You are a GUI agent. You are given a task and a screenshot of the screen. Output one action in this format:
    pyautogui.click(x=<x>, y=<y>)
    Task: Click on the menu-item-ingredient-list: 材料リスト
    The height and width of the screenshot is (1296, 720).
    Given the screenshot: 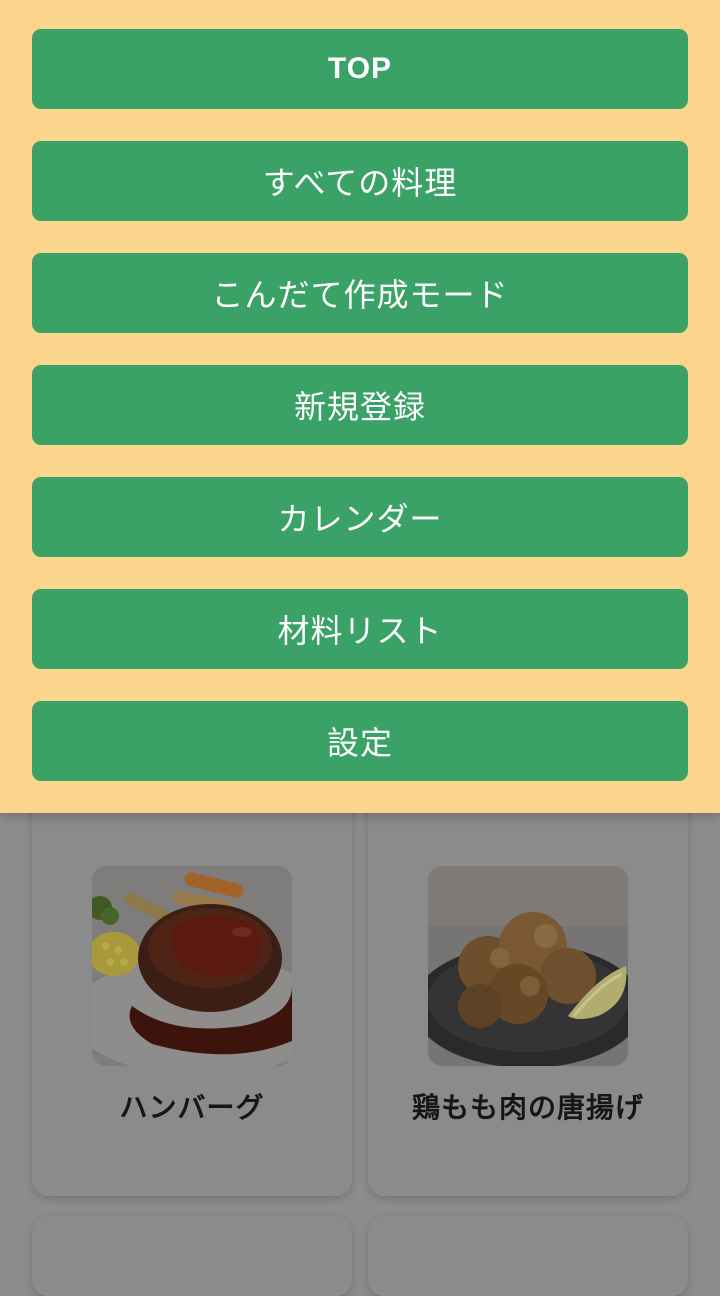 What is the action you would take?
    pyautogui.click(x=360, y=629)
    